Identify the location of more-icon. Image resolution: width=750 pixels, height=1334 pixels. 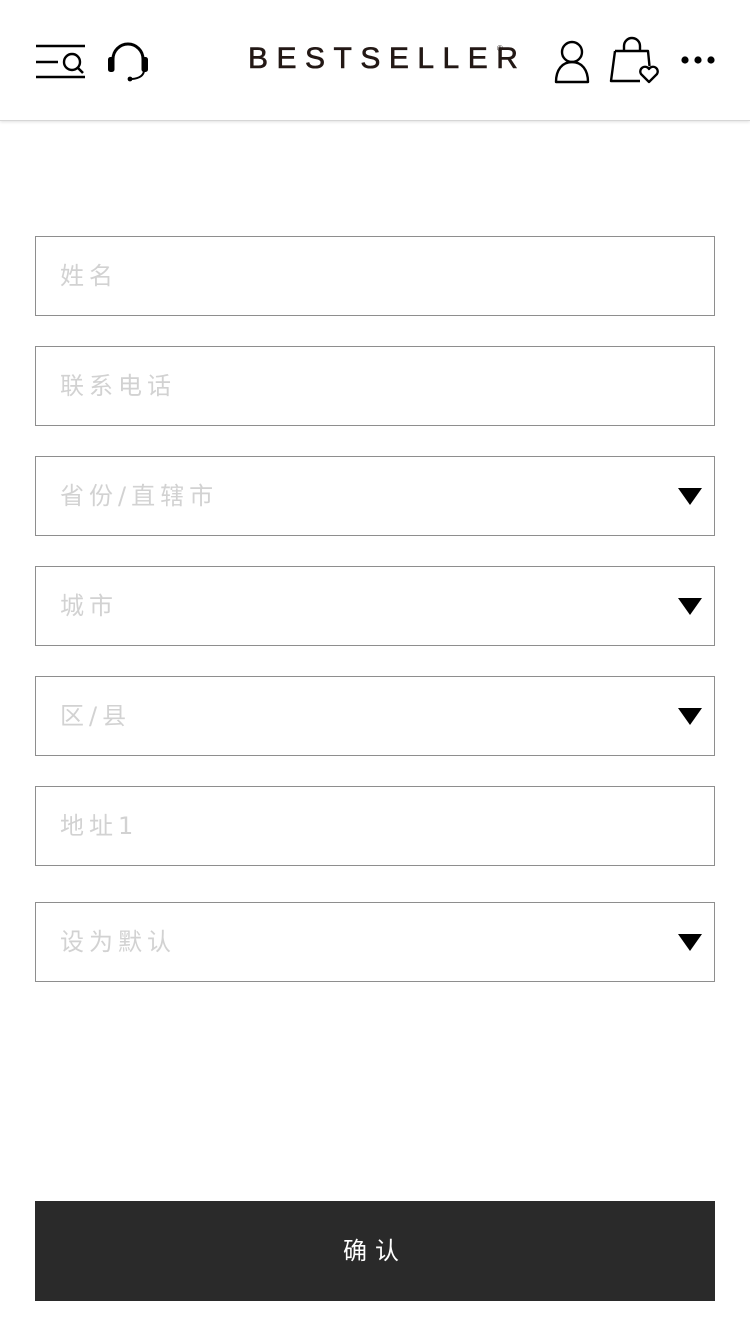
(698, 60).